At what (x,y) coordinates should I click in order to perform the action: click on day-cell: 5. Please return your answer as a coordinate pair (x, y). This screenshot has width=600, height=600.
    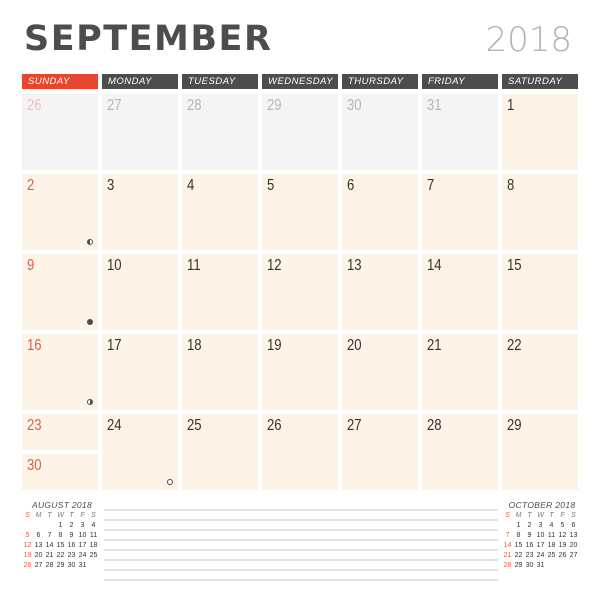
    Looking at the image, I should click on (300, 212).